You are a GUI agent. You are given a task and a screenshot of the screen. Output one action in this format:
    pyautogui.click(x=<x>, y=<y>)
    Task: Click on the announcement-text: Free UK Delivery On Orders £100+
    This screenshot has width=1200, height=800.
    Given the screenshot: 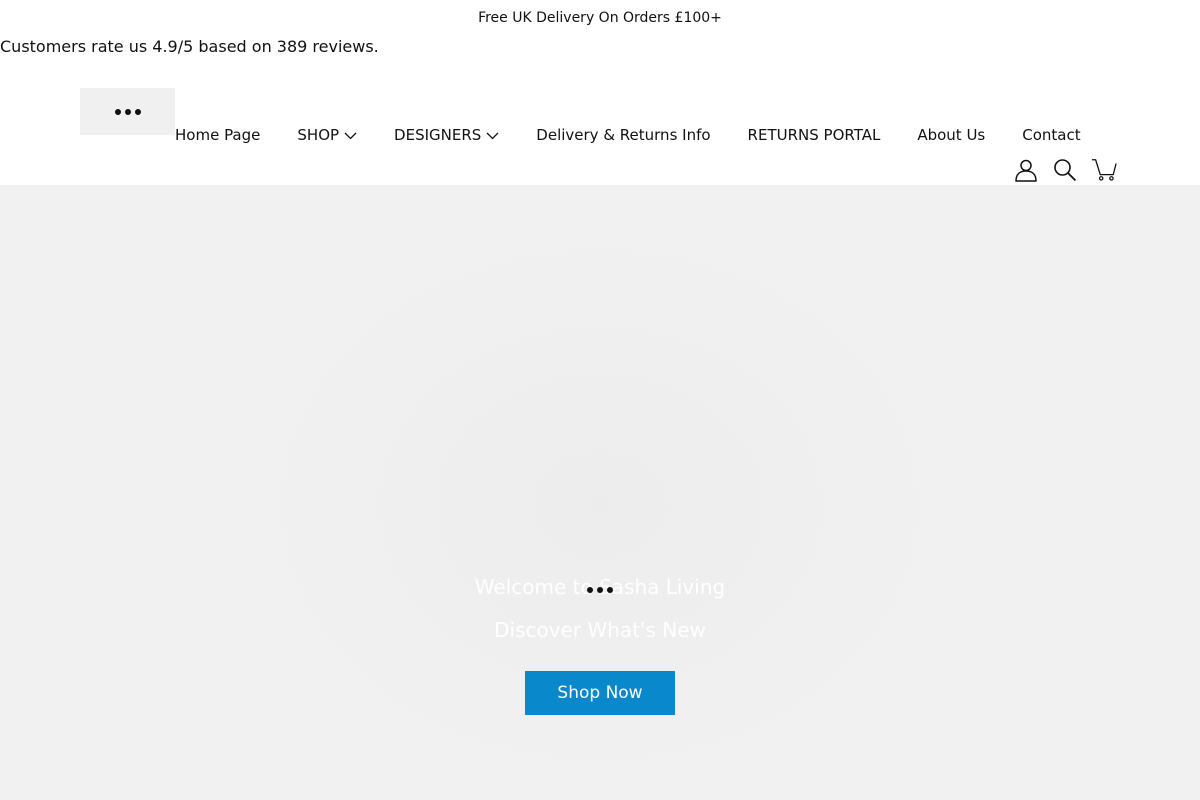 What is the action you would take?
    pyautogui.click(x=600, y=18)
    